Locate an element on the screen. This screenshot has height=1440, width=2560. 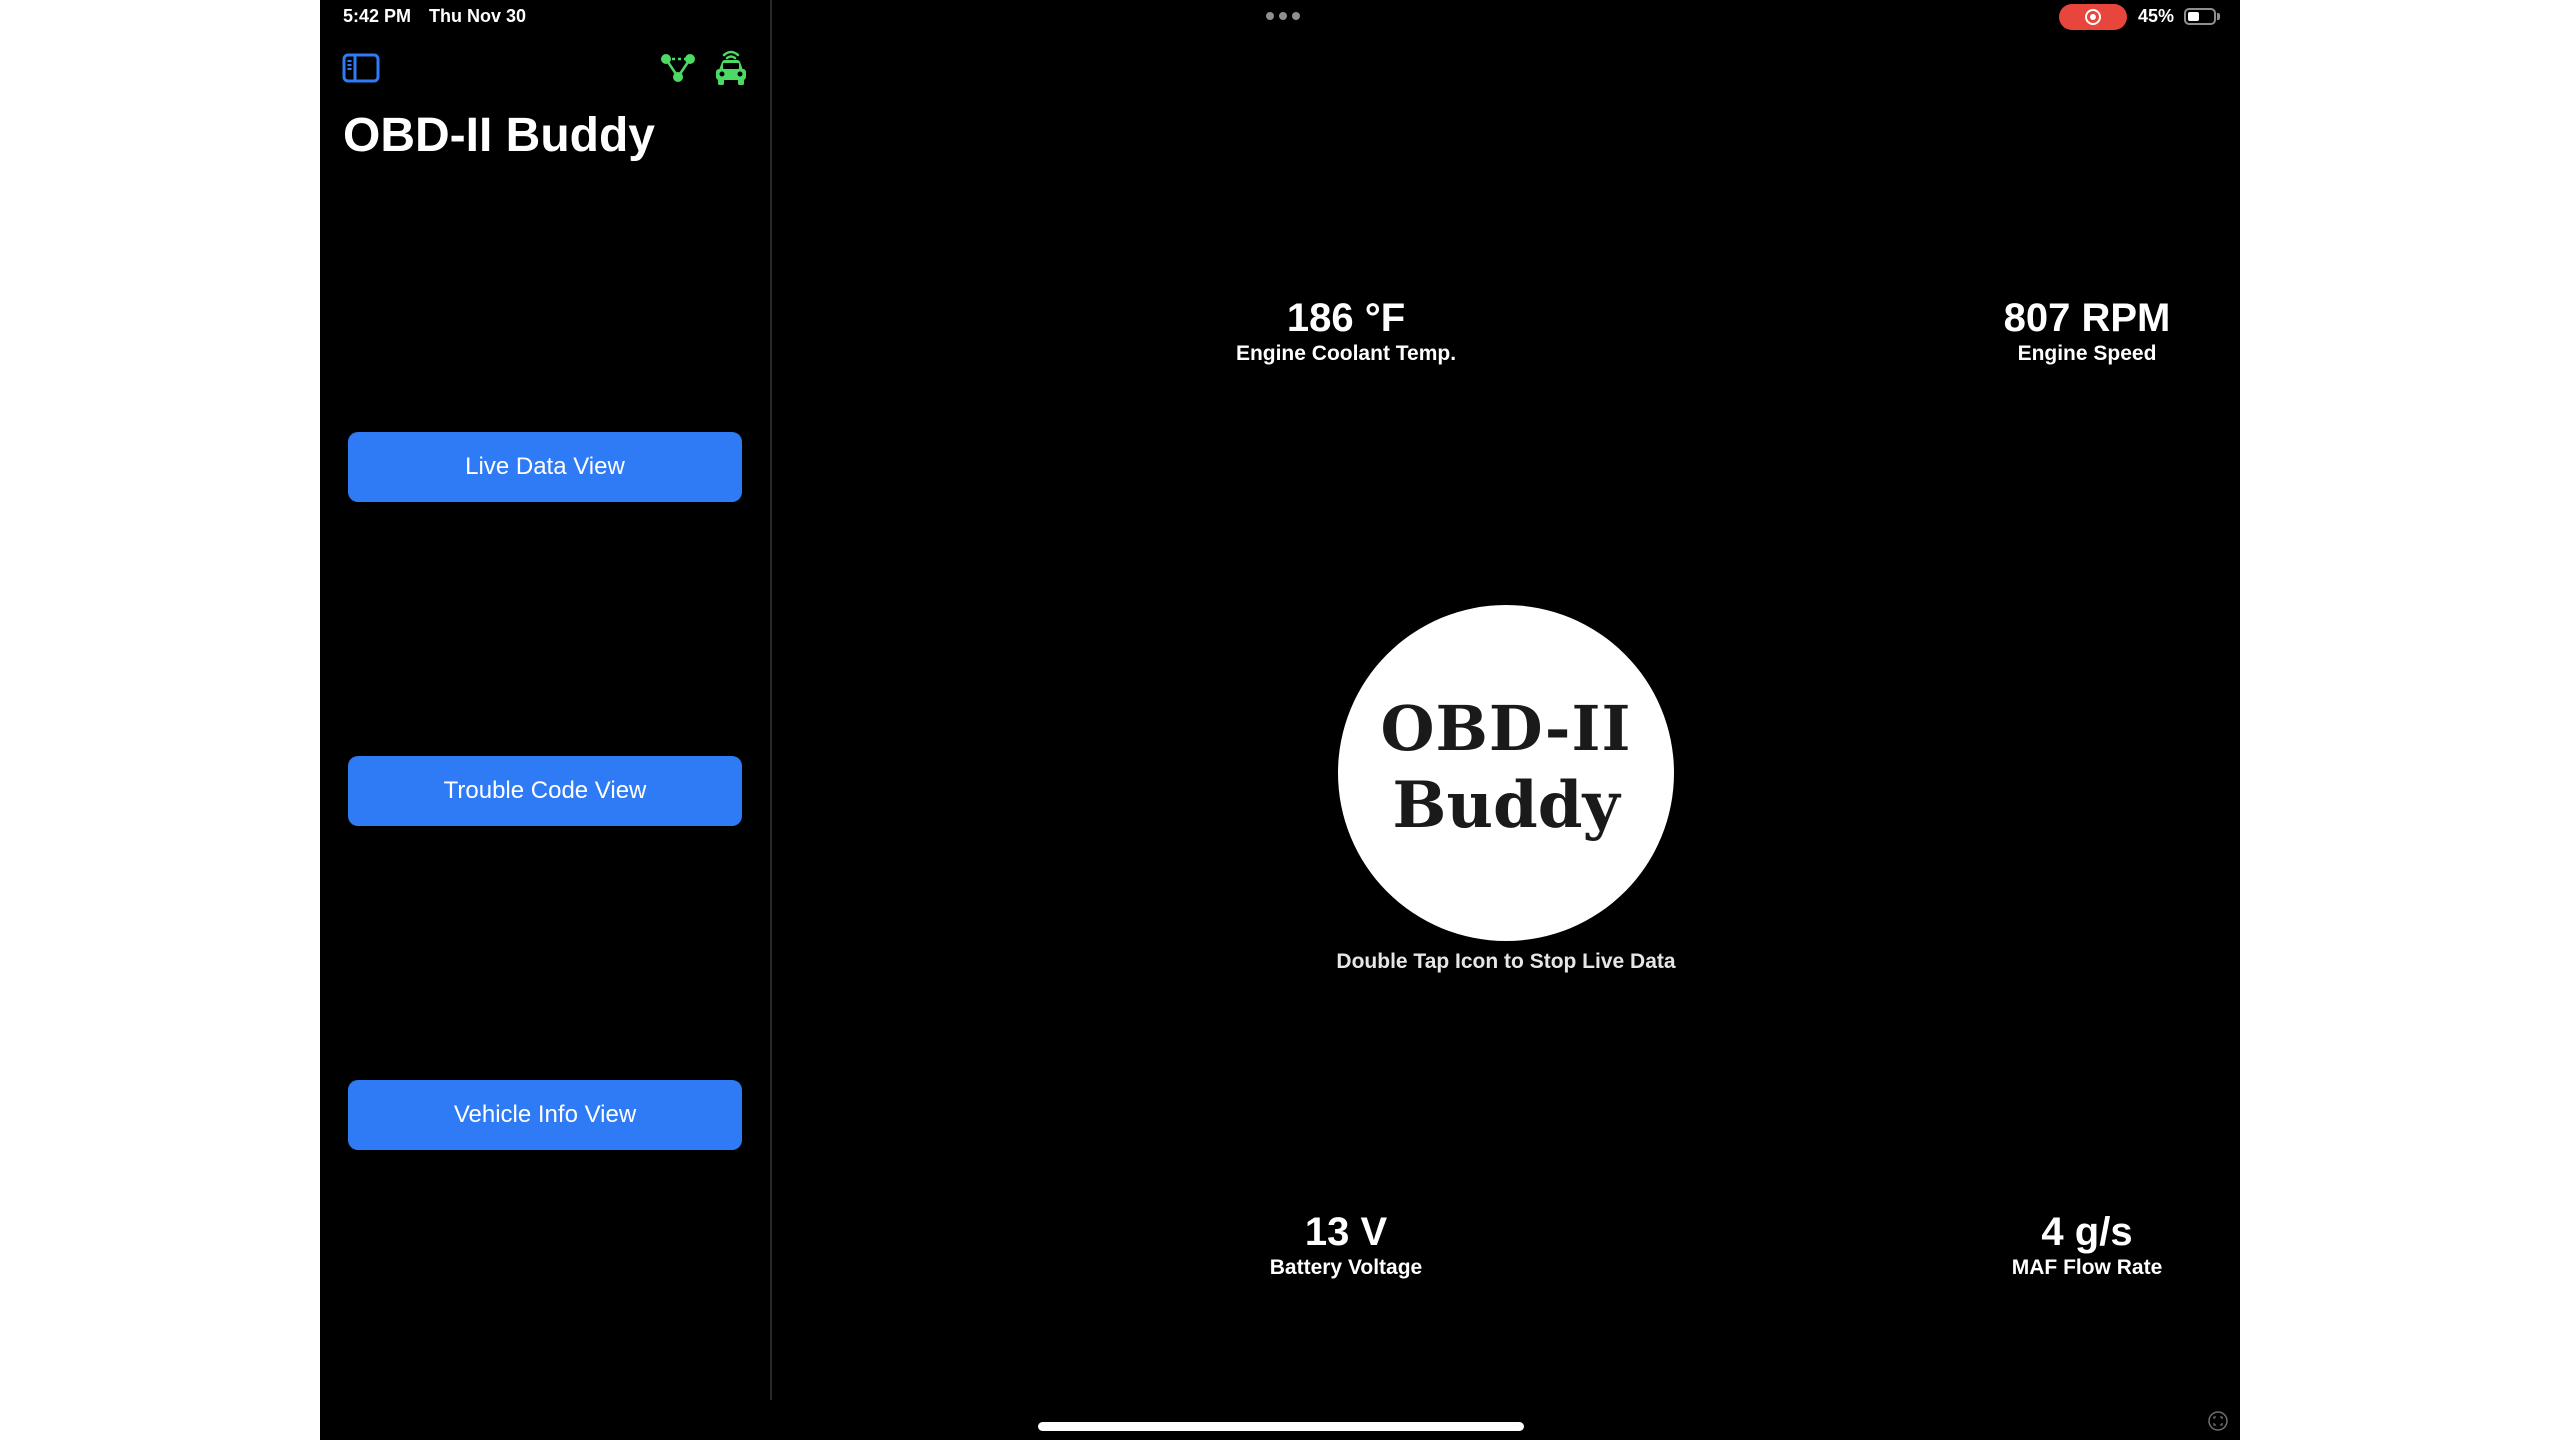
coolant-temp-metric: 186 °F Engine Coolant Temp. is located at coordinates (1346, 331).